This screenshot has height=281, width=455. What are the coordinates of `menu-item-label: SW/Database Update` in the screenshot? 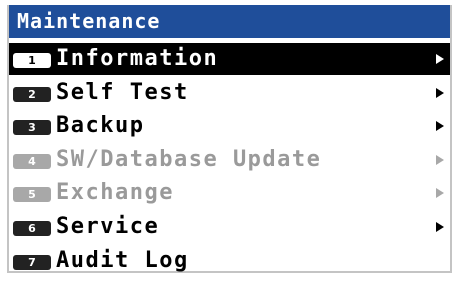 It's located at (189, 159).